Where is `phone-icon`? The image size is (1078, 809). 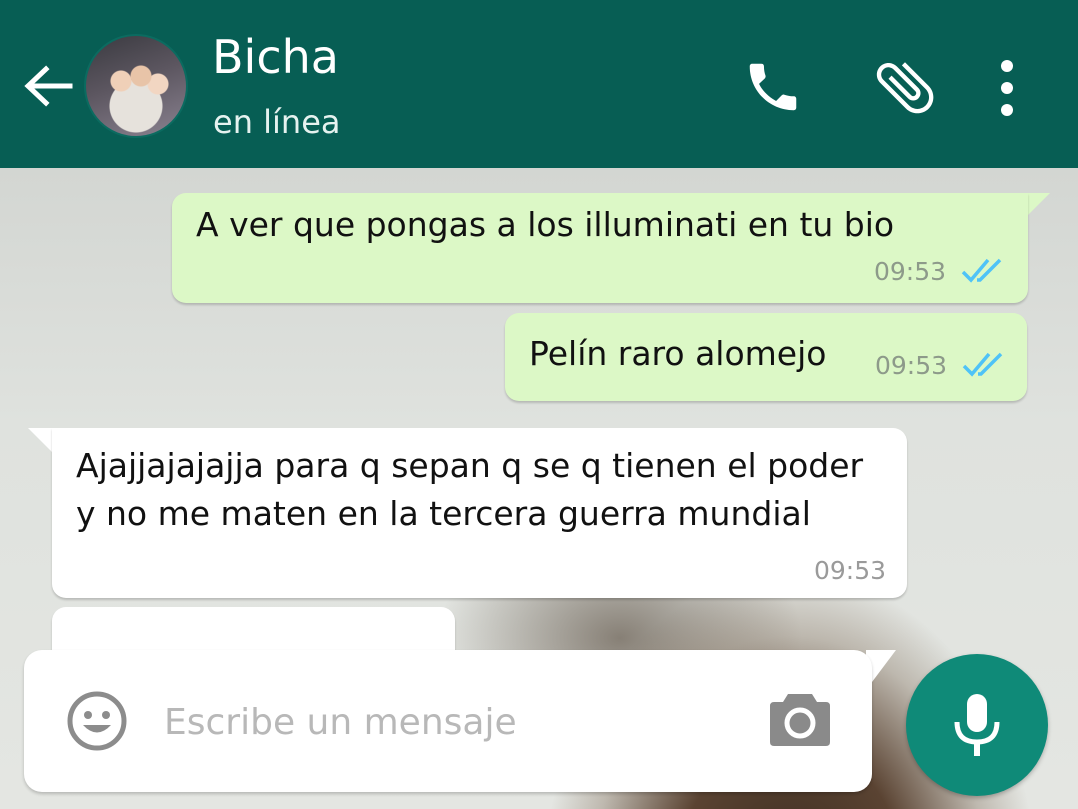
phone-icon is located at coordinates (773, 87).